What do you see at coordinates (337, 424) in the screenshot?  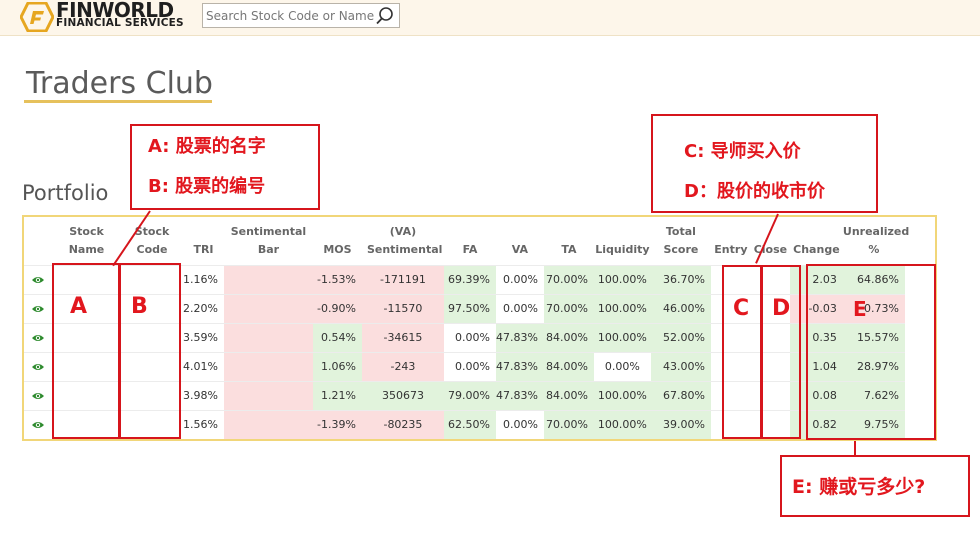 I see `mos-cell: -1.39%` at bounding box center [337, 424].